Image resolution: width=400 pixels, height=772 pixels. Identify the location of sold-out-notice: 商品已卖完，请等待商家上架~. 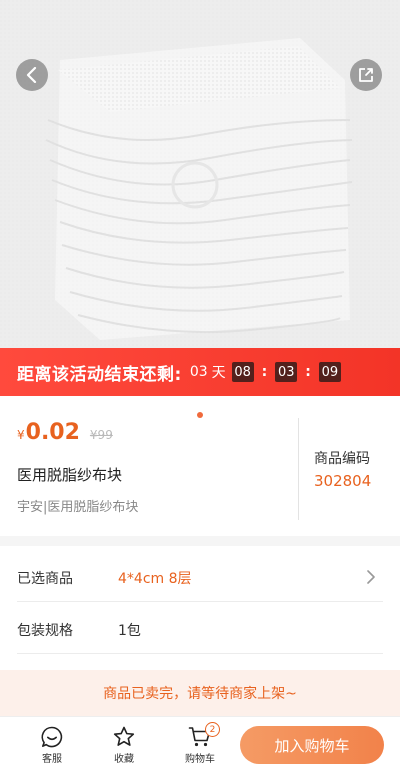
(200, 693).